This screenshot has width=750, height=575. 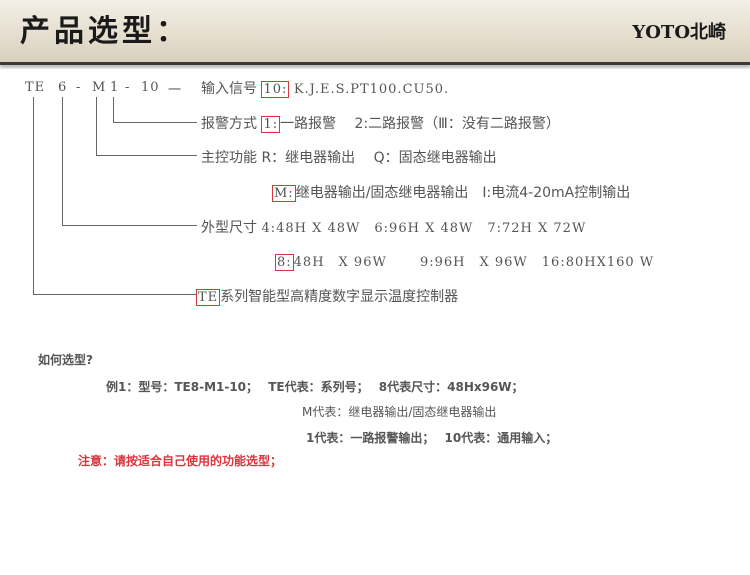 I want to click on control-row-2: M: 继电器输出/固态继电器输出 I:电流4-20mA控制输出, so click(x=451, y=192).